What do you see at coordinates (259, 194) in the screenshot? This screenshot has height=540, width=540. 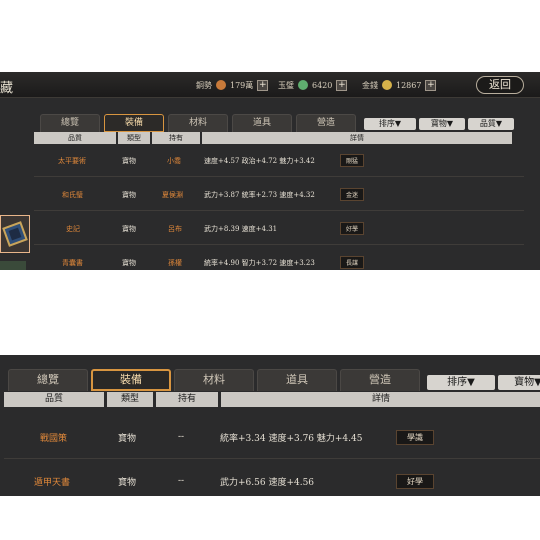 I see `item-detail: 武力+3.87 統率+2.73 速度+4.32` at bounding box center [259, 194].